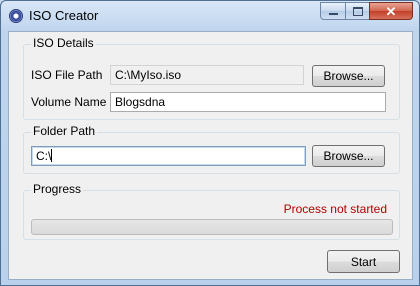  Describe the element at coordinates (333, 14) in the screenshot. I see `minimize-icon` at that location.